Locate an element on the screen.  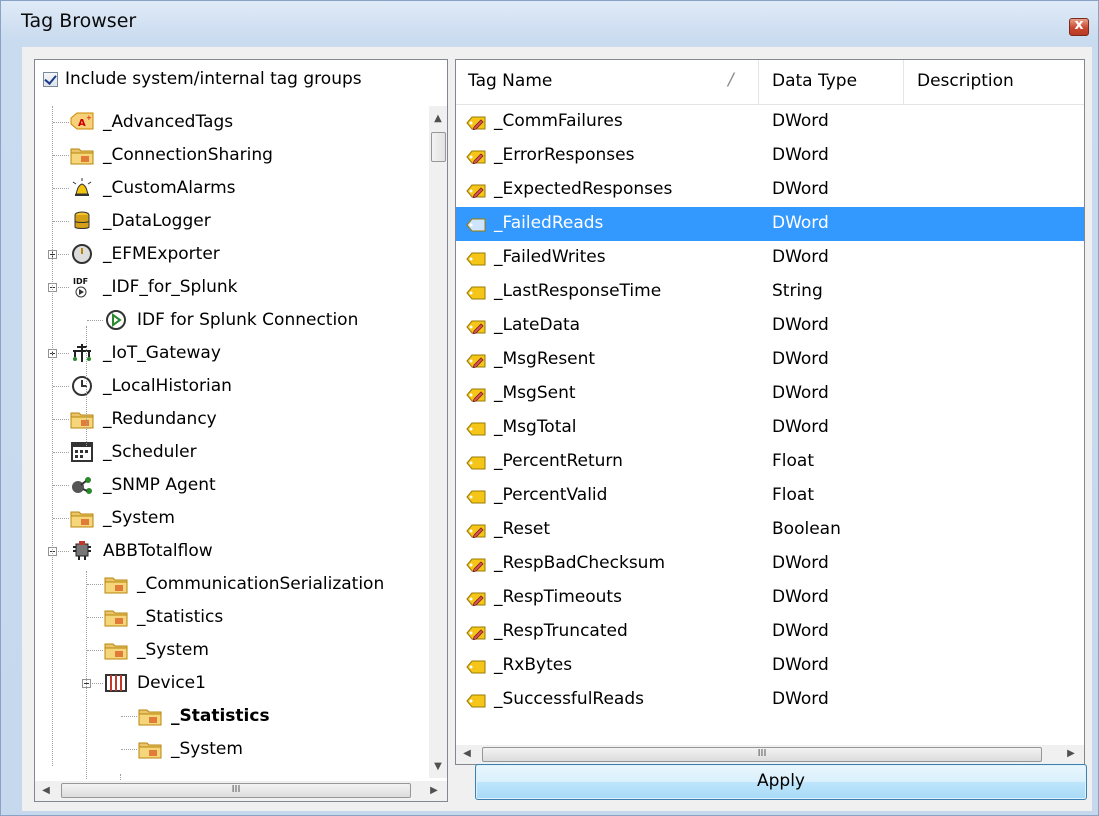
gauge-icon is located at coordinates (82, 254).